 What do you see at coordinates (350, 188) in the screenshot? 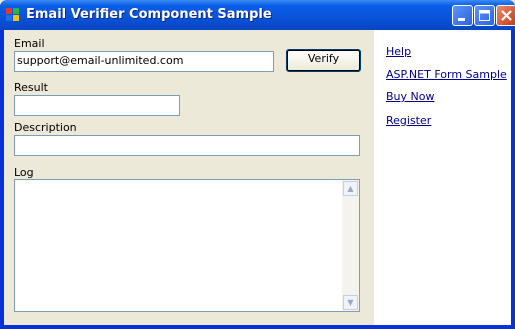
I see `scroll-up-arrow-icon: ▲` at bounding box center [350, 188].